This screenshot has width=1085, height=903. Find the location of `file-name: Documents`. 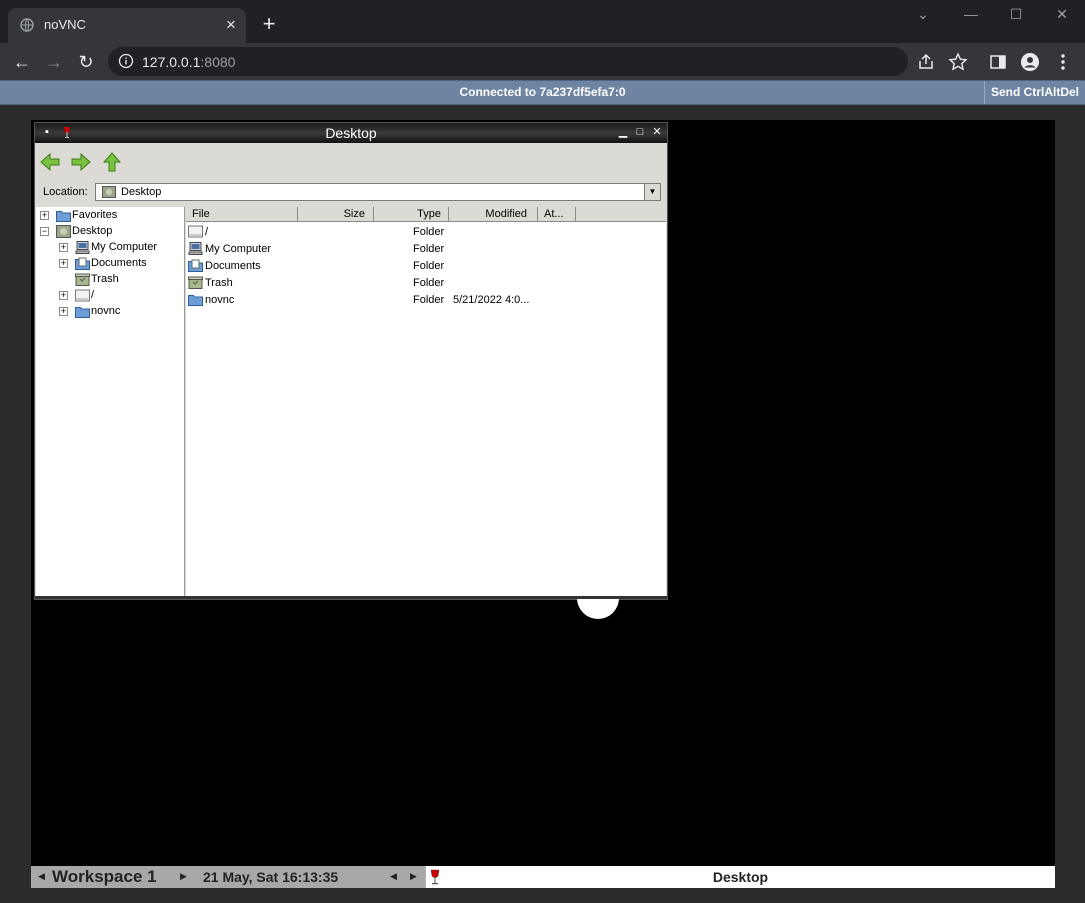

file-name: Documents is located at coordinates (233, 266).